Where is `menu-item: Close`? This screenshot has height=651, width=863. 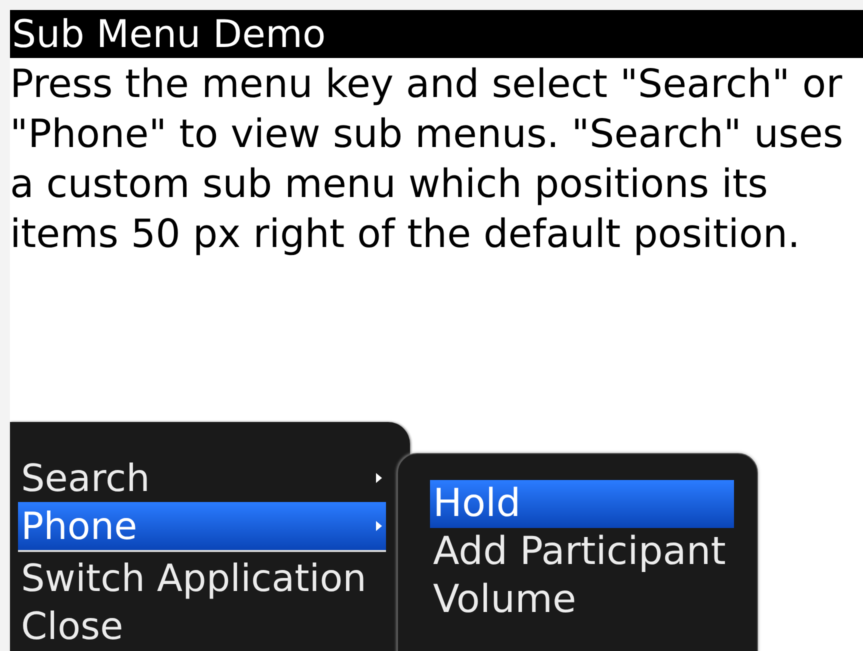 menu-item: Close is located at coordinates (202, 626).